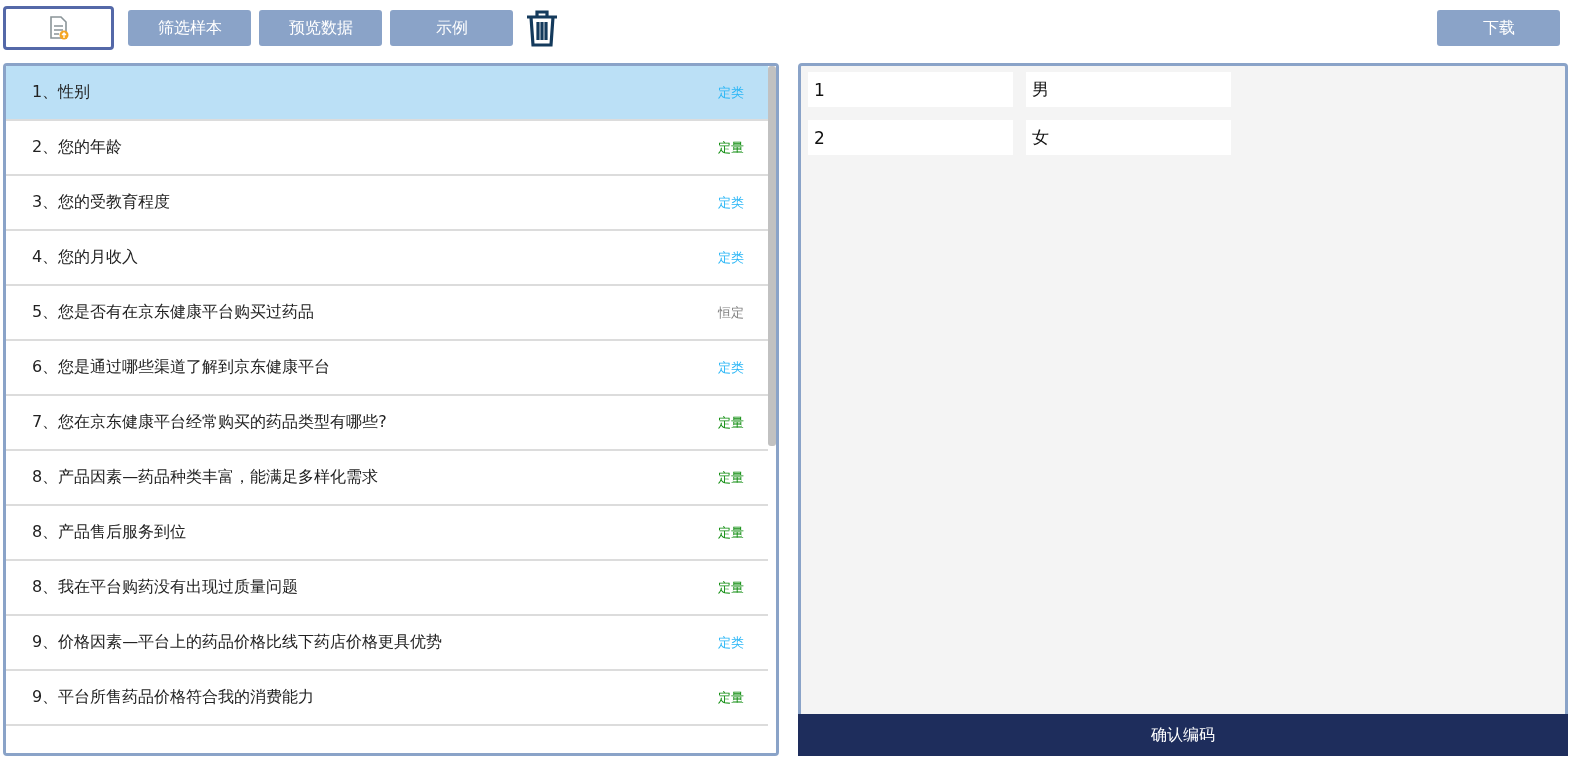 The width and height of the screenshot is (1586, 759). What do you see at coordinates (1183, 735) in the screenshot?
I see `confirm-coding-button: 确认编码` at bounding box center [1183, 735].